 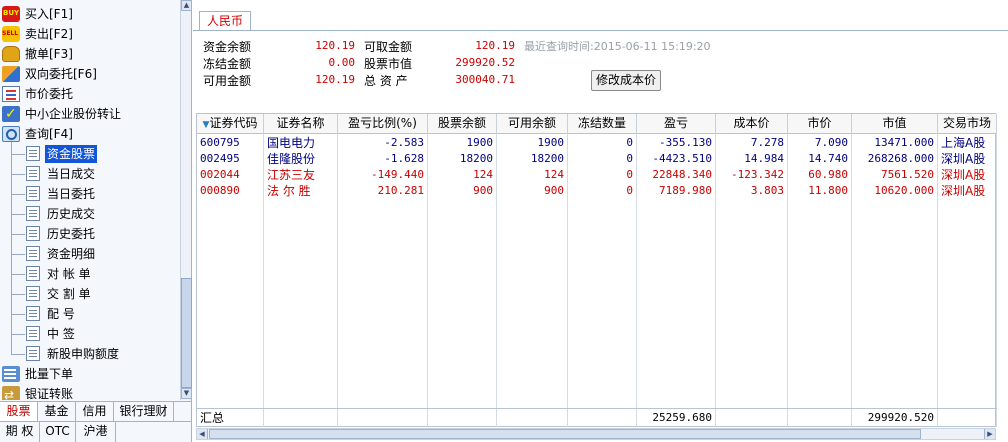 What do you see at coordinates (895, 124) in the screenshot?
I see `column-header-value: 市值` at bounding box center [895, 124].